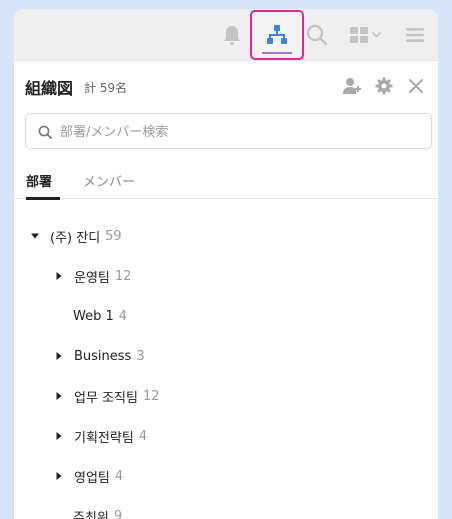  I want to click on tree-item-label: 주최위, so click(91, 514).